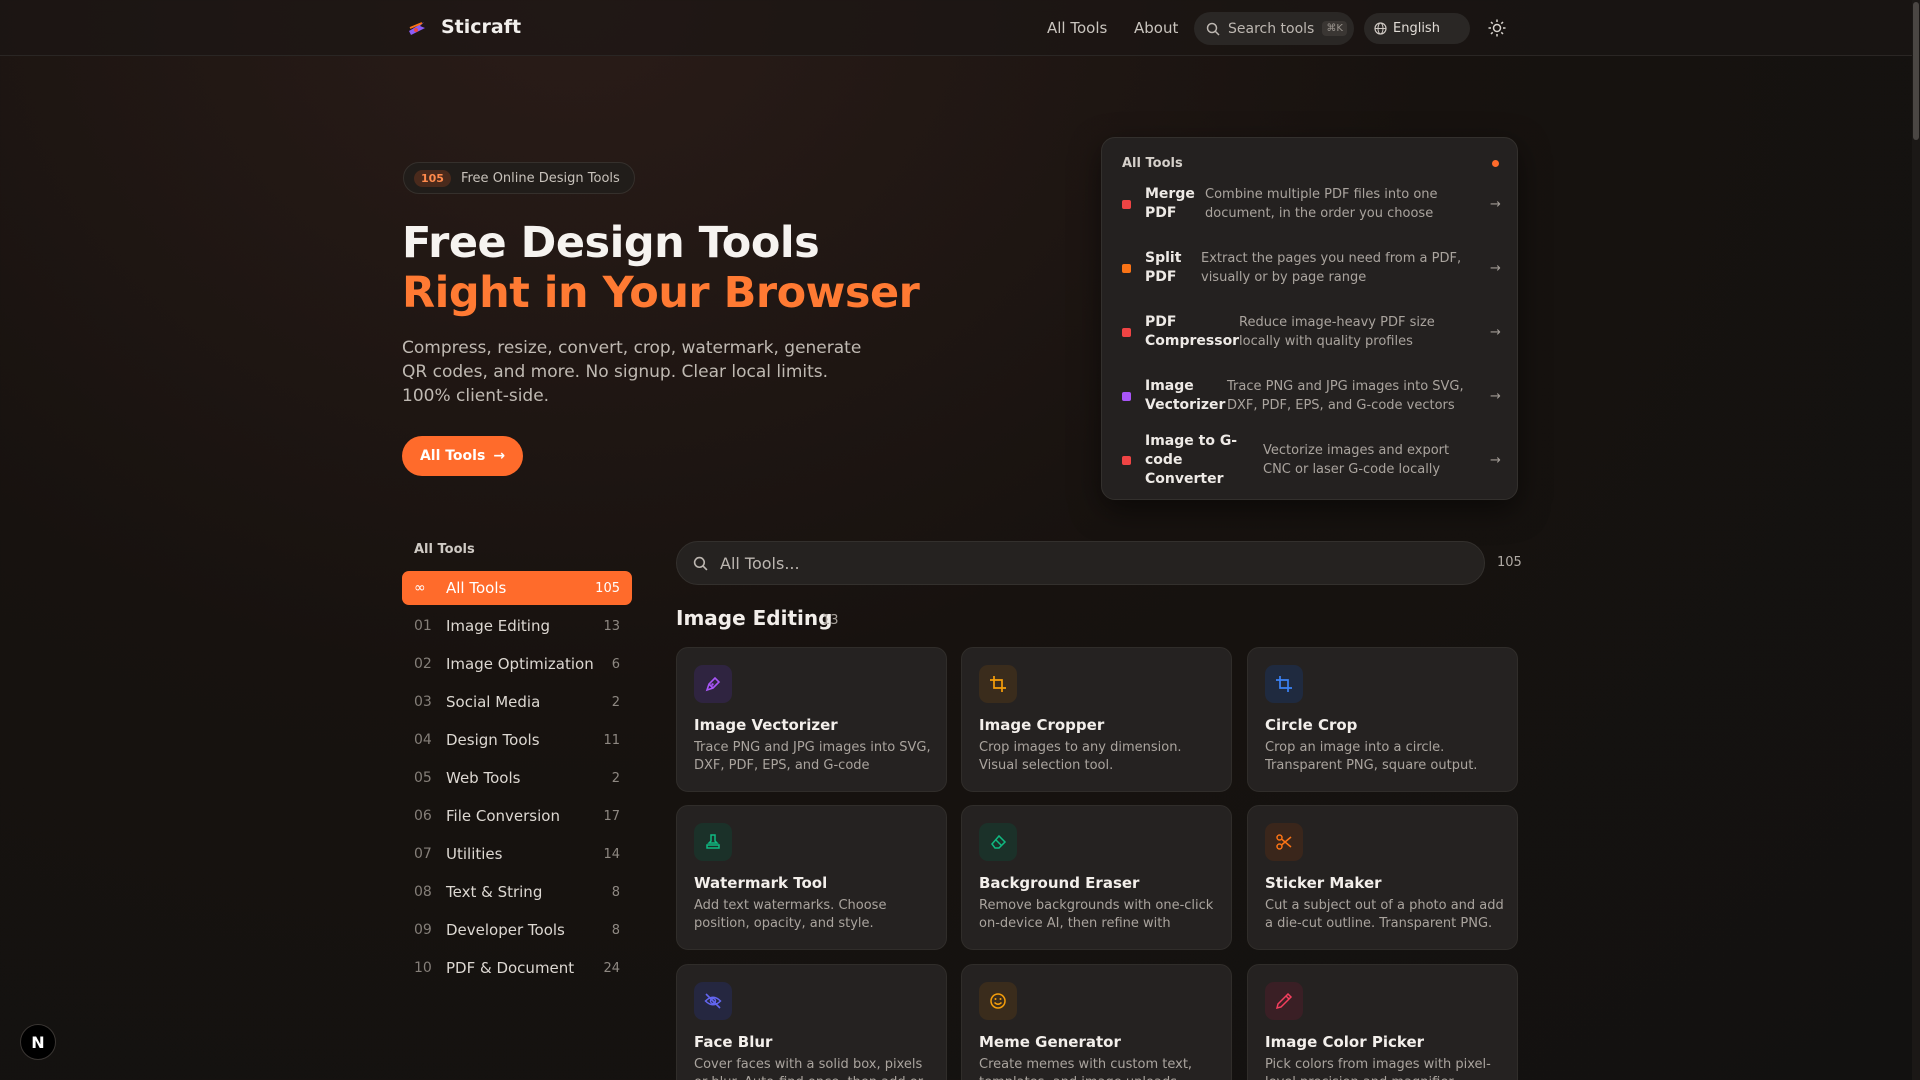 The width and height of the screenshot is (1920, 1080). Describe the element at coordinates (503, 816) in the screenshot. I see `category-label: File Conversion` at that location.